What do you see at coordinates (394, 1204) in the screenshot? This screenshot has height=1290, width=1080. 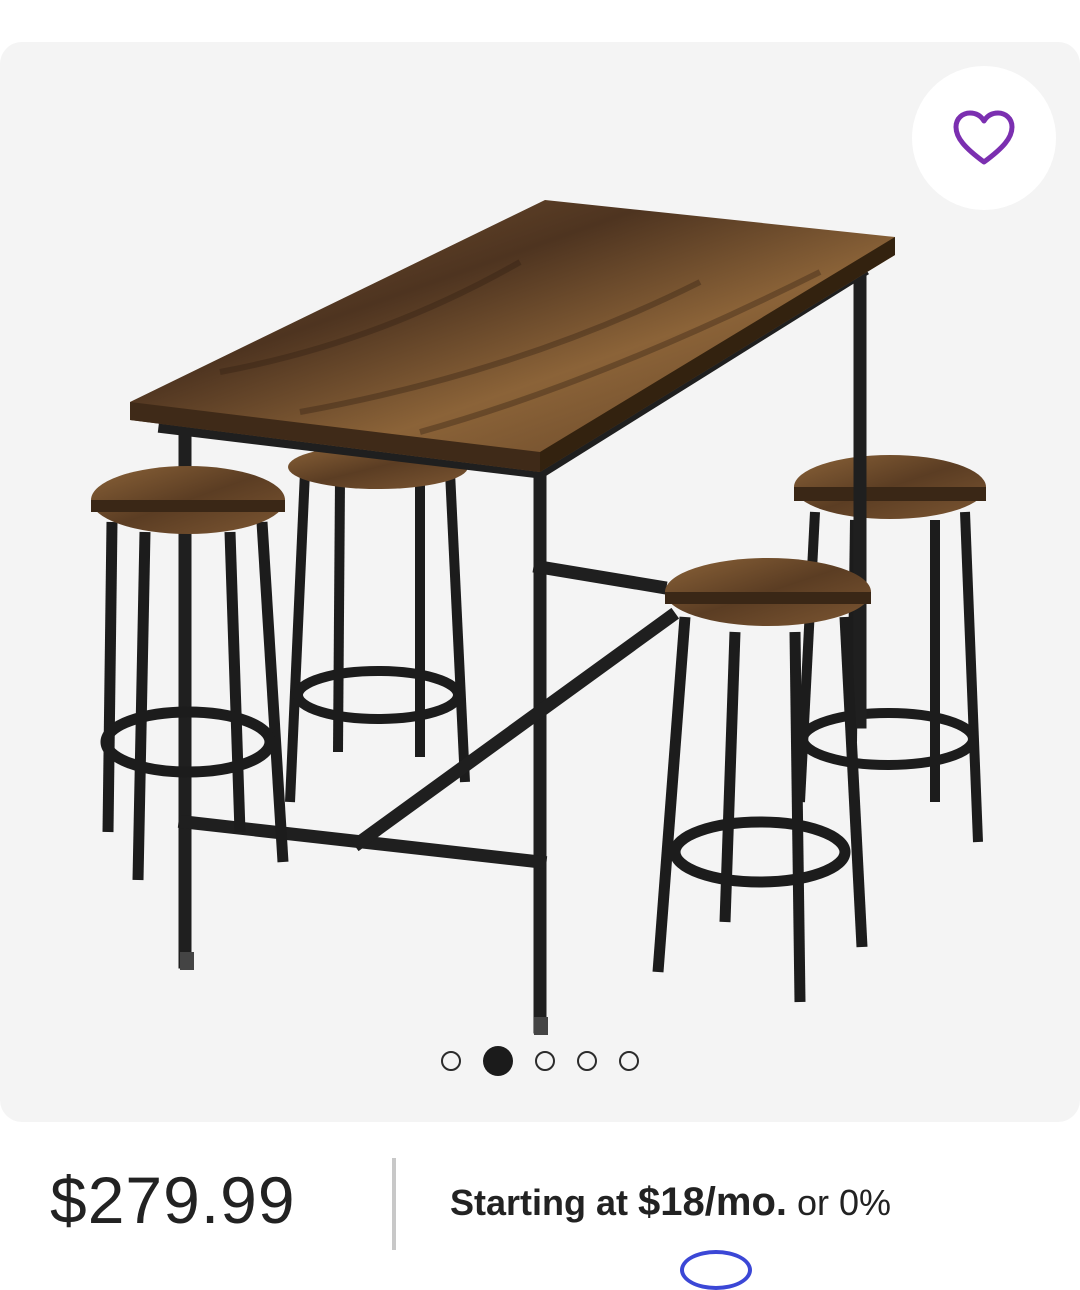 I see `price-divider` at bounding box center [394, 1204].